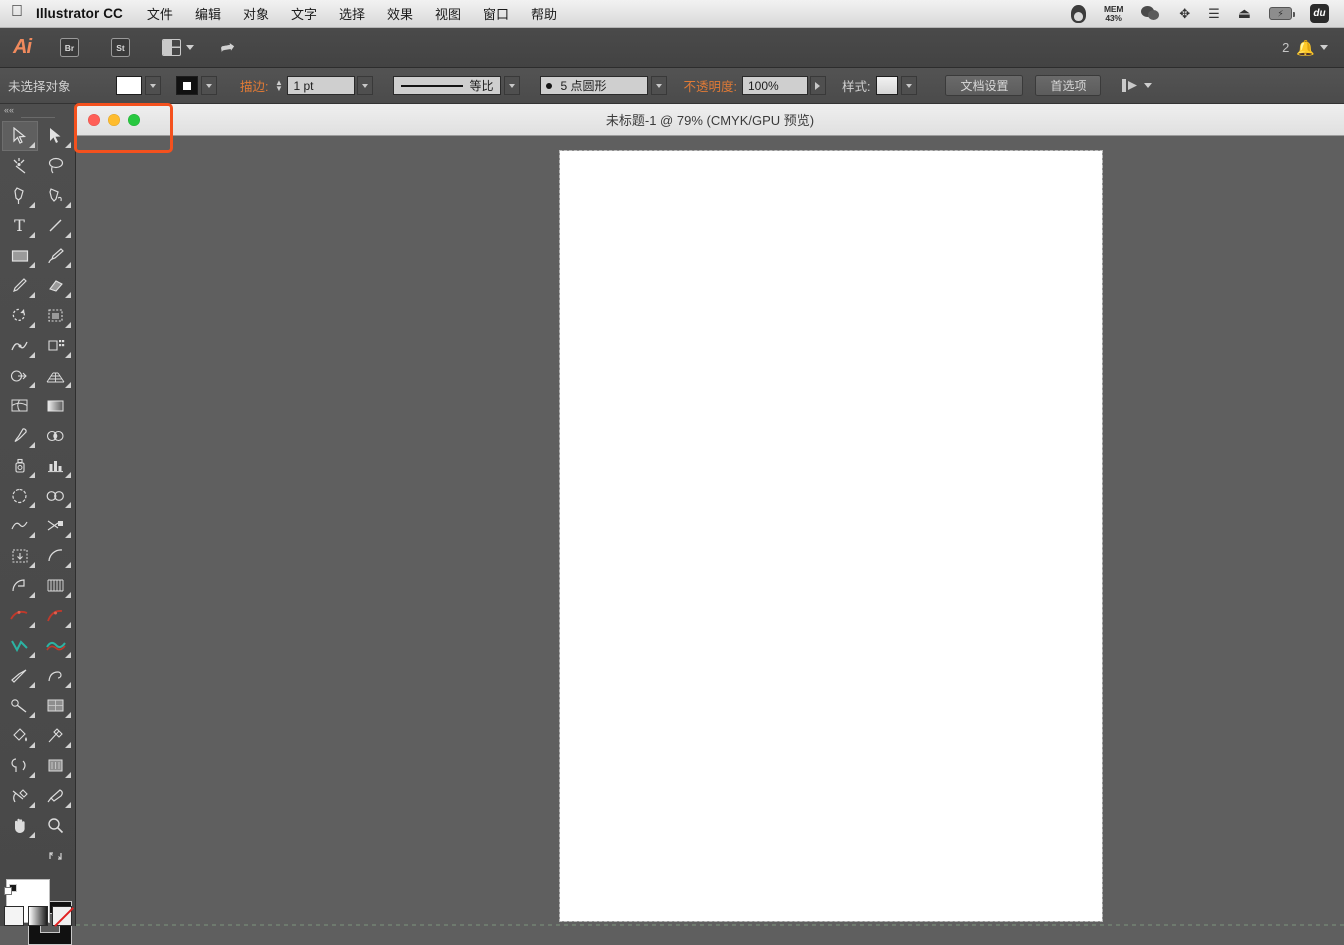 The height and width of the screenshot is (945, 1344). What do you see at coordinates (56, 706) in the screenshot?
I see `gradient-mesh-tool` at bounding box center [56, 706].